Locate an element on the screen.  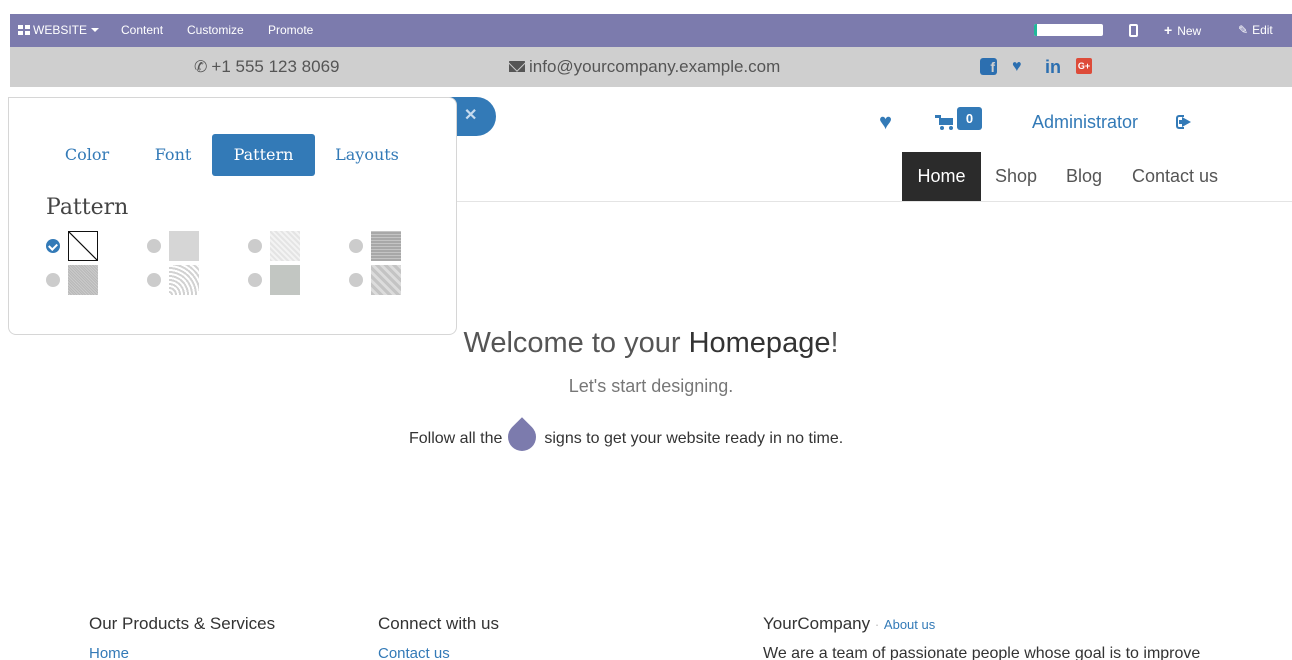
facebook-icon: f is located at coordinates (988, 66).